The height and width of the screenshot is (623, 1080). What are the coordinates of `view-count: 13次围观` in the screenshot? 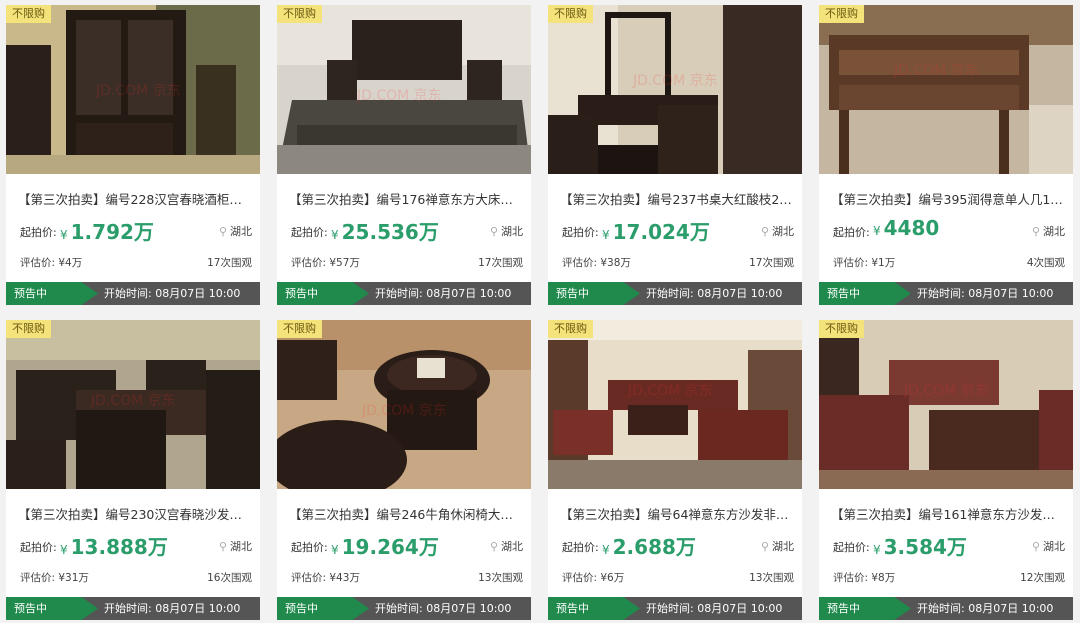 It's located at (771, 578).